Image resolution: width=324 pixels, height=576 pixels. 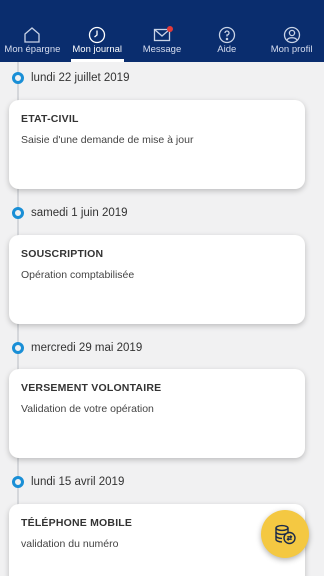 What do you see at coordinates (157, 540) in the screenshot?
I see `journal-card: TÉLÉPHONE MOBILE validation du numéro` at bounding box center [157, 540].